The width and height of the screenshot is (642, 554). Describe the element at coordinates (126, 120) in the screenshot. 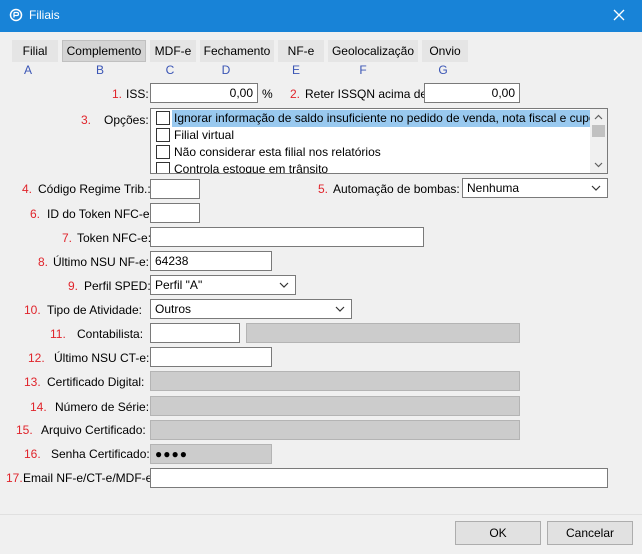

I see `opcoes-label: Opções:` at that location.